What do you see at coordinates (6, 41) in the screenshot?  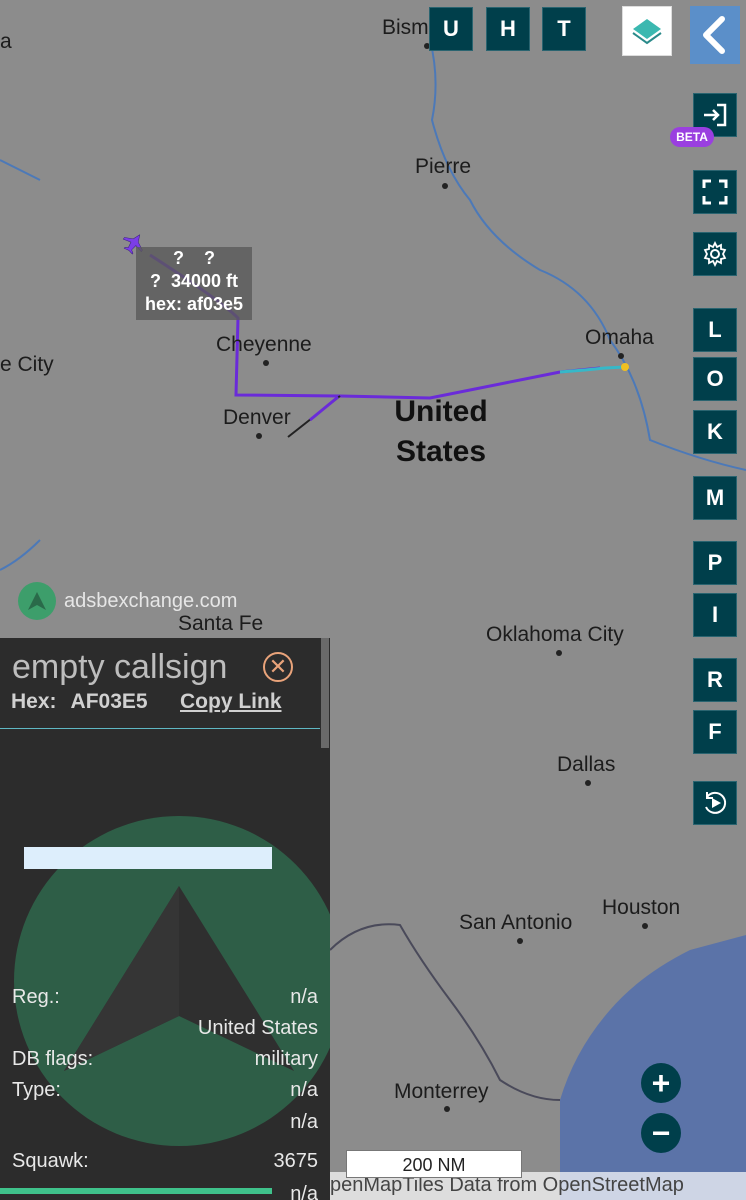 I see `city-label-edge: a` at bounding box center [6, 41].